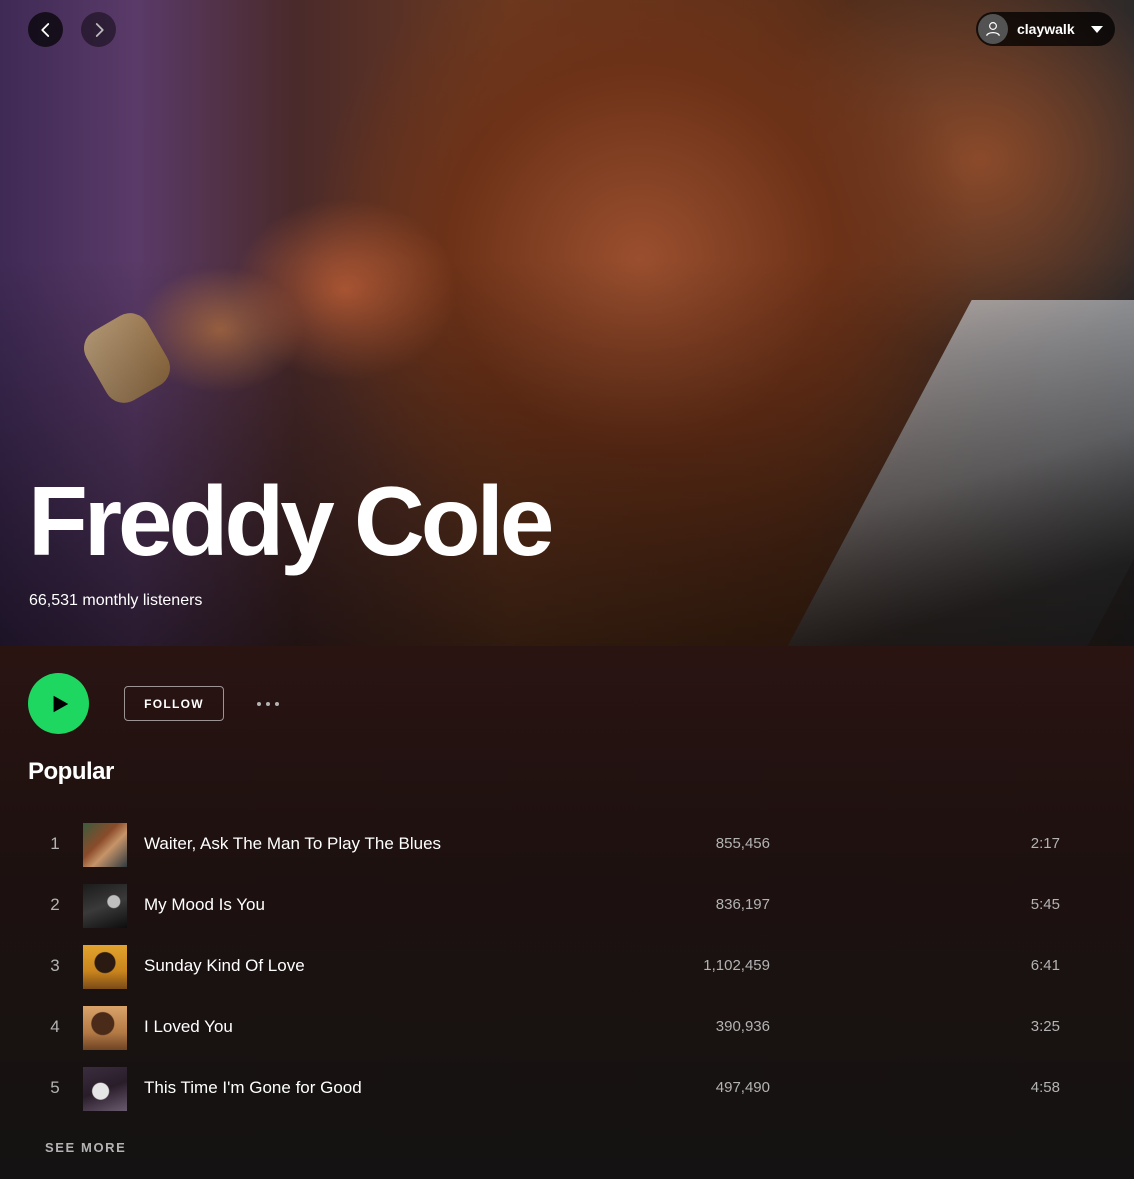 The image size is (1134, 1179). Describe the element at coordinates (188, 1027) in the screenshot. I see `track-title: I Loved You` at that location.